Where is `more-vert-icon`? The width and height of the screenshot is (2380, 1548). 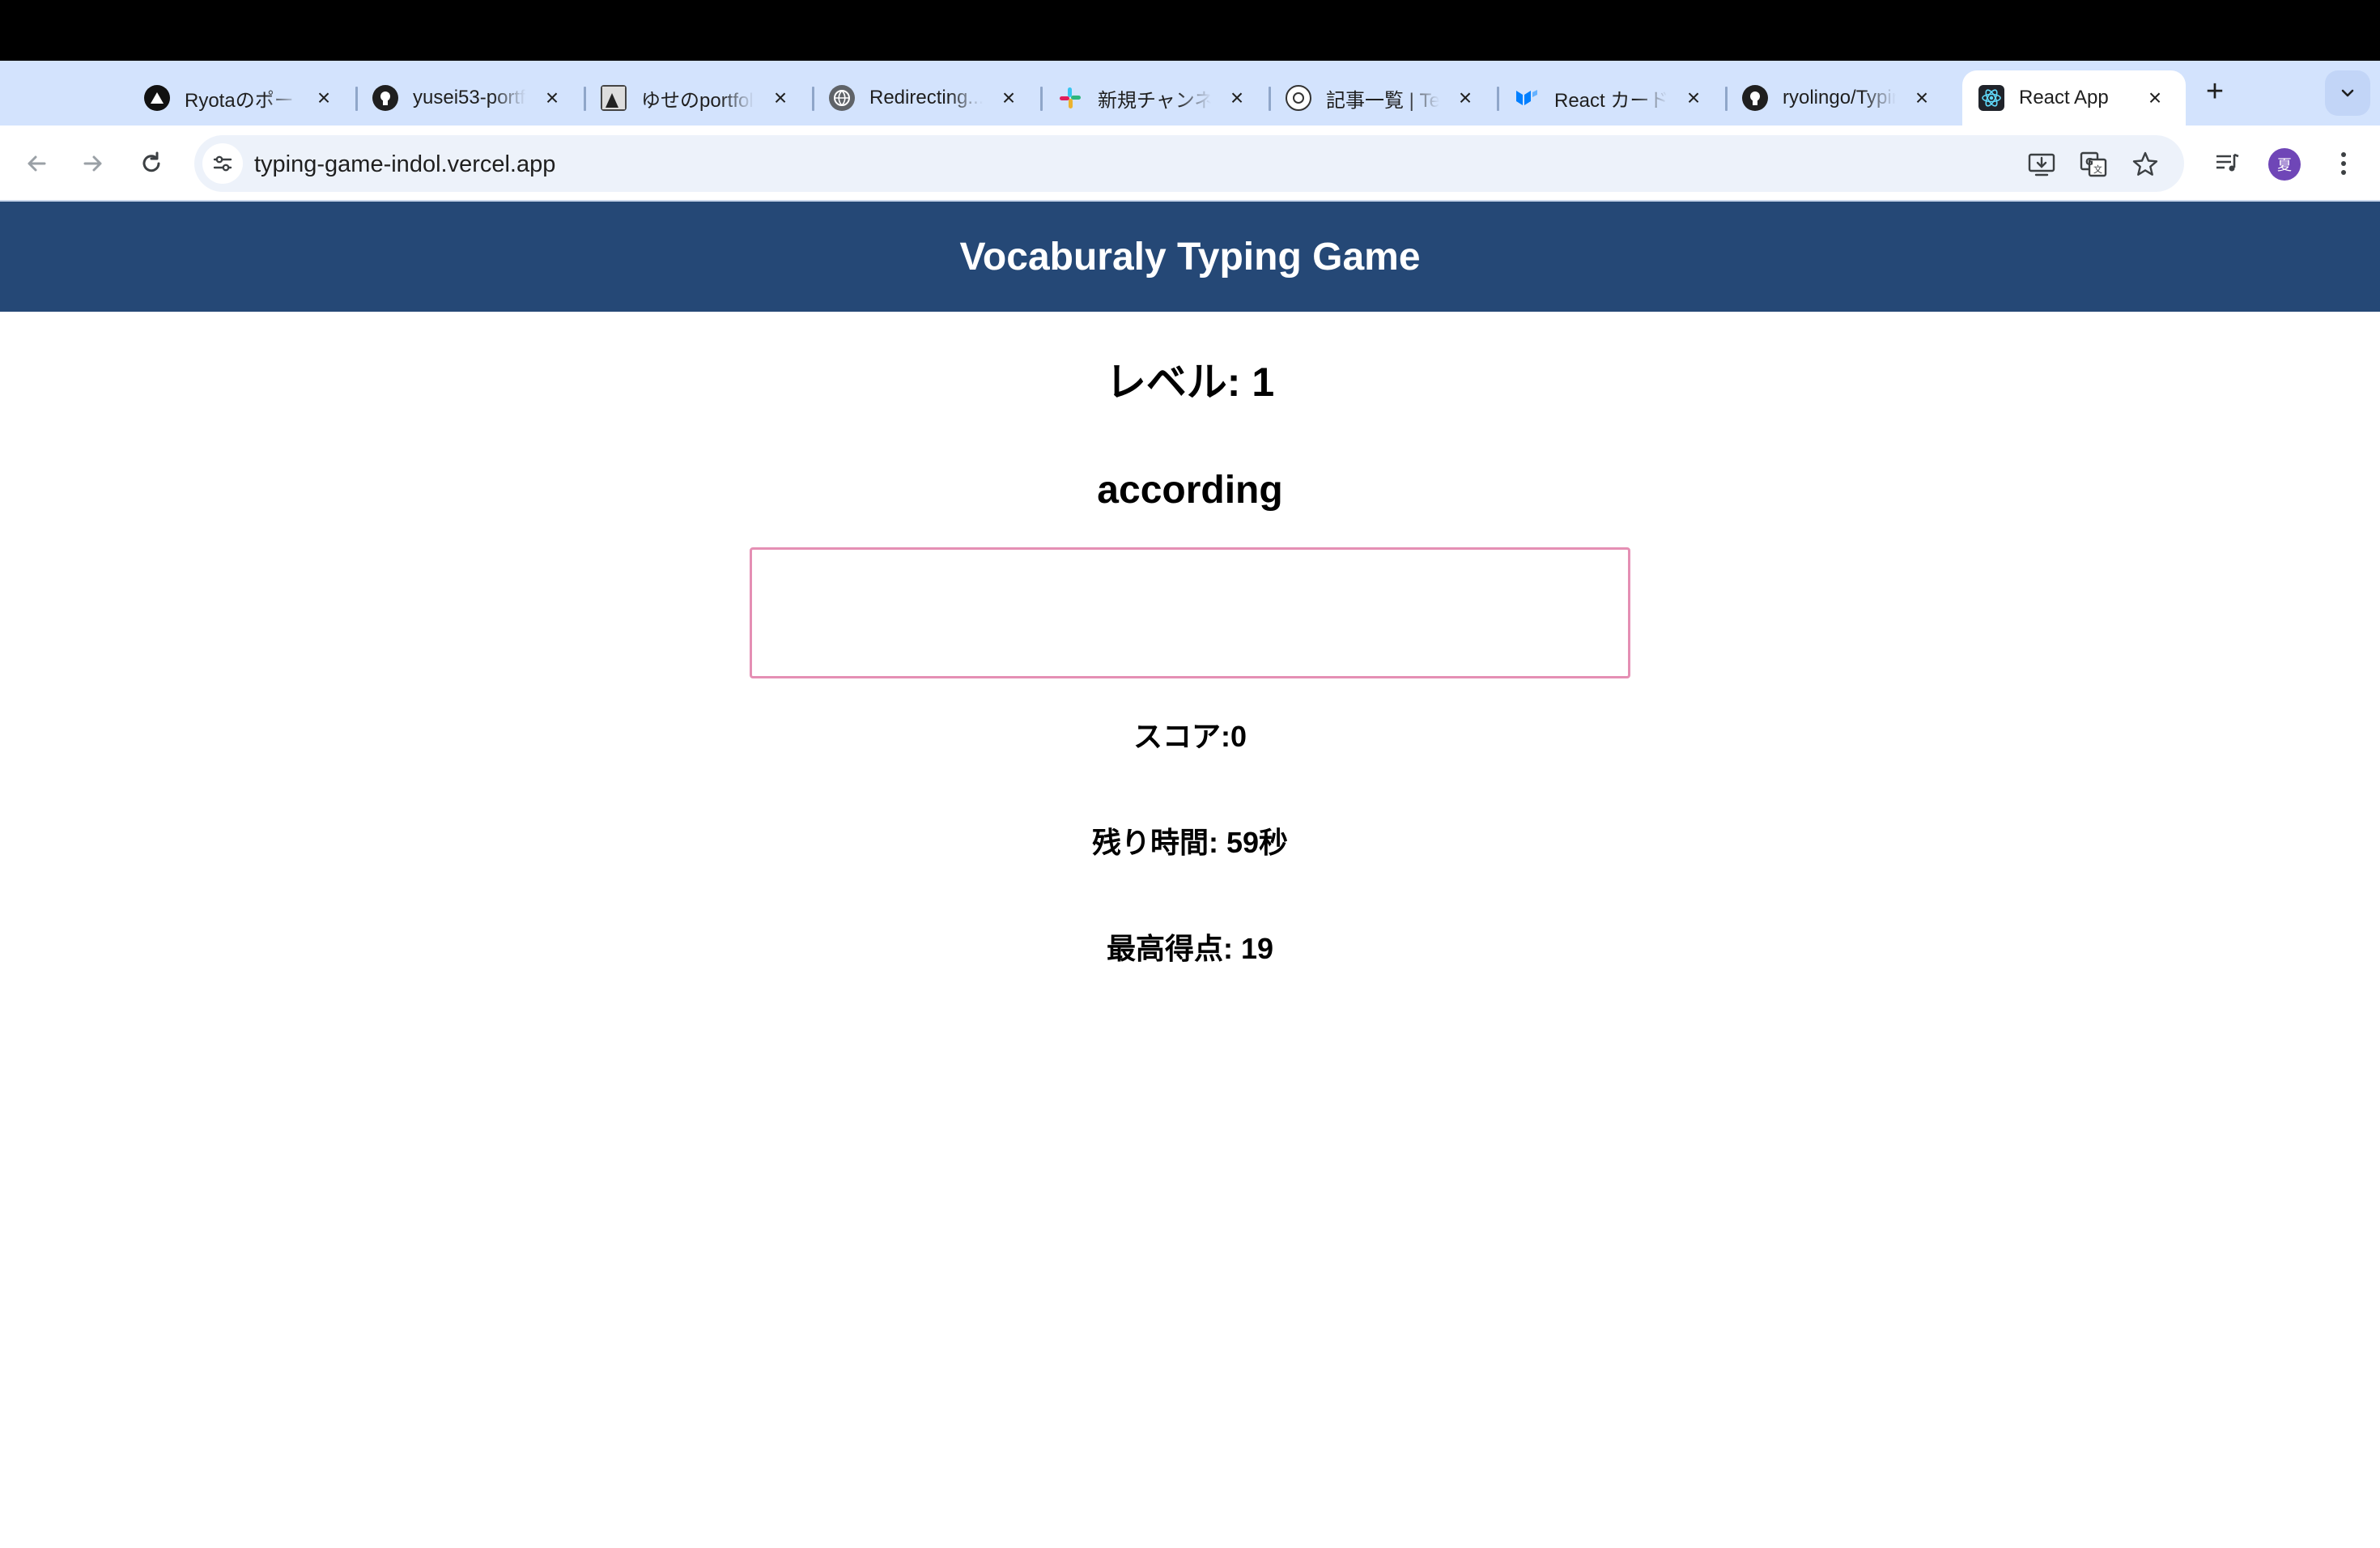 more-vert-icon is located at coordinates (2343, 164).